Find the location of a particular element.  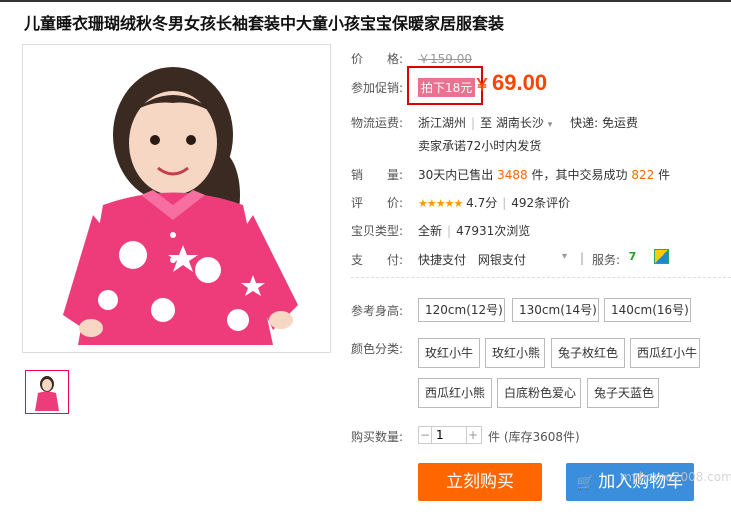

sales-info: 30天内已售出 3488 件，其中交易成功 822 件 is located at coordinates (544, 174).